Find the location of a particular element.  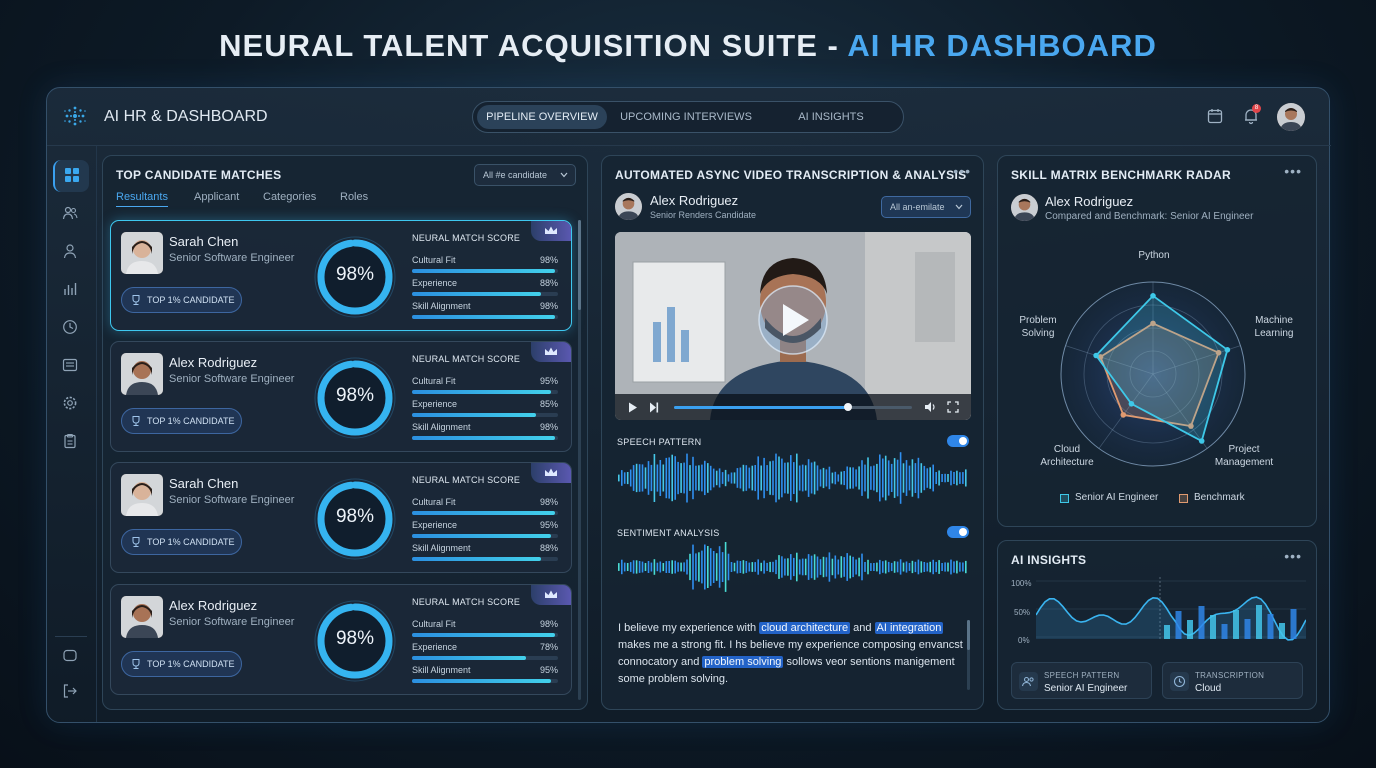

sidebar-item-history is located at coordinates (71, 328).